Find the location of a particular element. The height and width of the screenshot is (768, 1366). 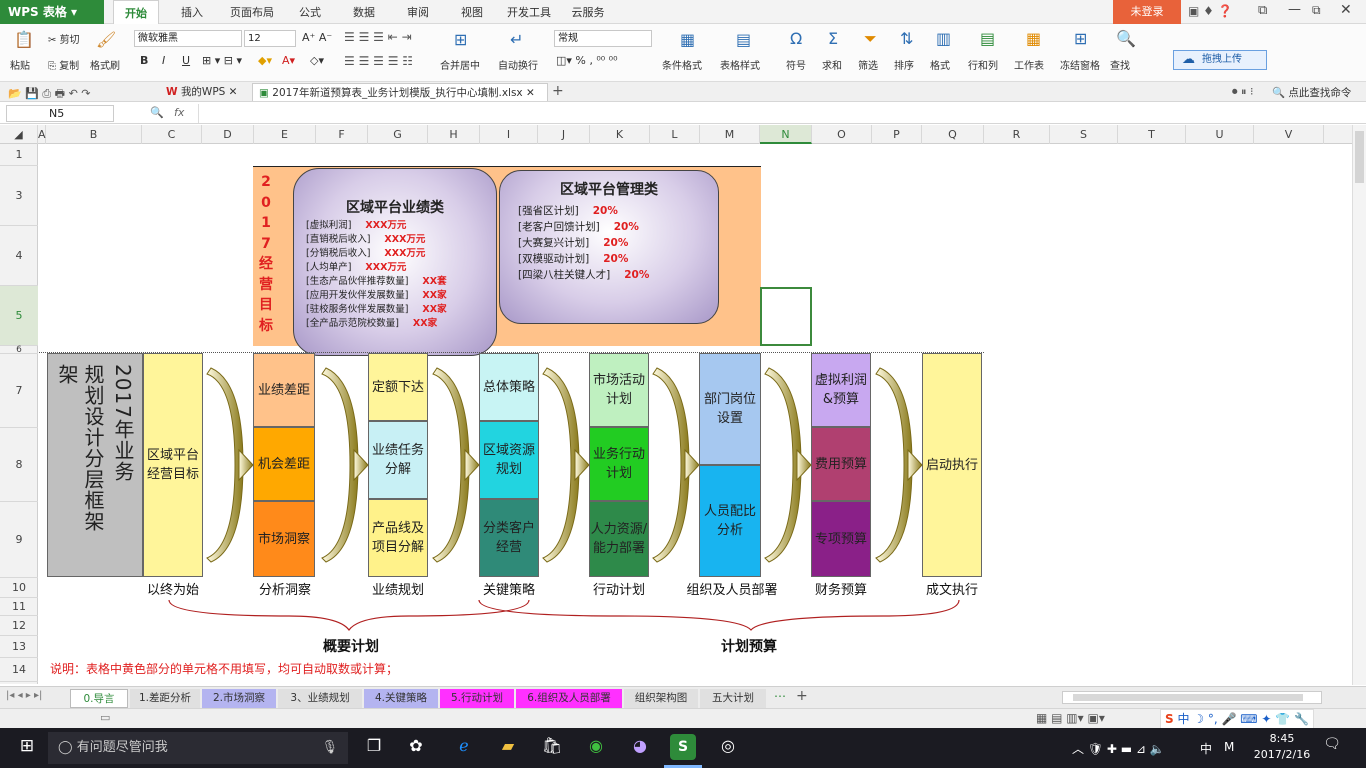

file-explorer-icon: ▰ is located at coordinates (508, 745).